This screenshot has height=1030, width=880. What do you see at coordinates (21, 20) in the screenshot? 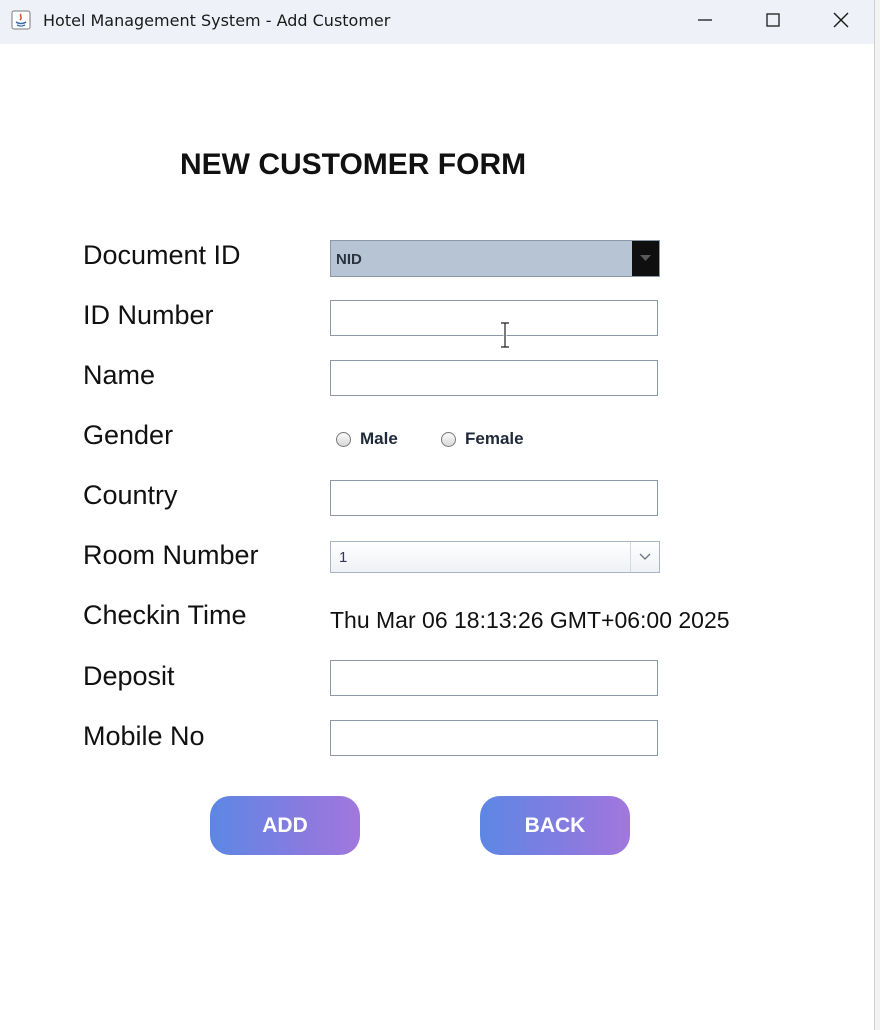
I see `java-app-icon` at bounding box center [21, 20].